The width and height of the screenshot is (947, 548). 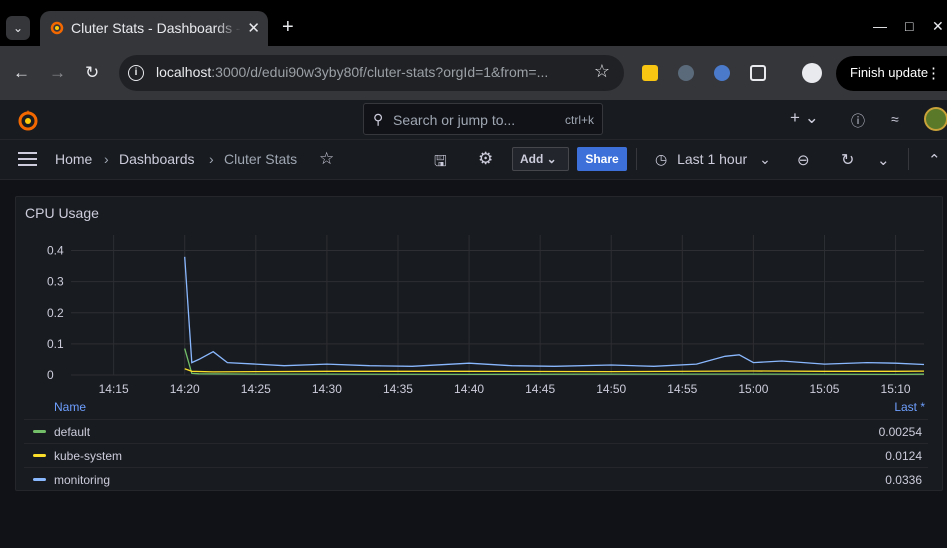 I want to click on add-label: Add, so click(x=532, y=159).